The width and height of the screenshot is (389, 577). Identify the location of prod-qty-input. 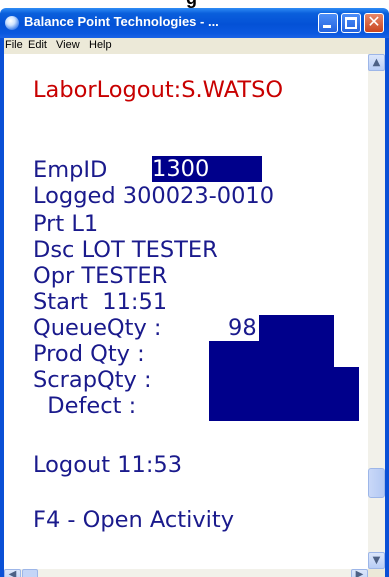
(271, 354).